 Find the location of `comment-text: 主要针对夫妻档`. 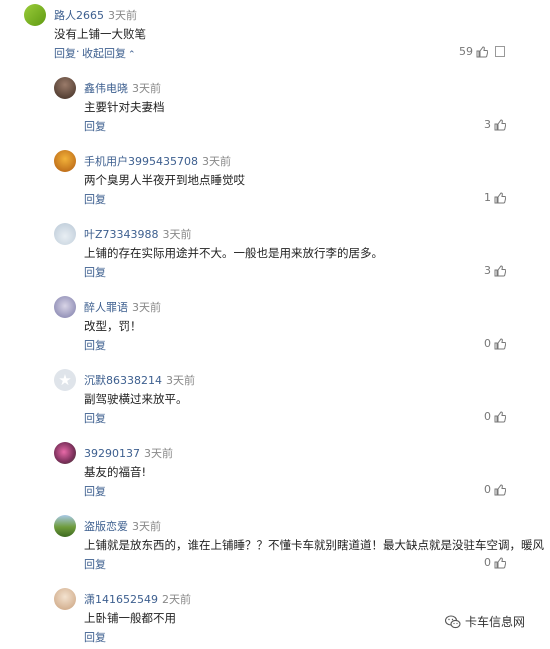

comment-text: 主要针对夫妻档 is located at coordinates (124, 107).